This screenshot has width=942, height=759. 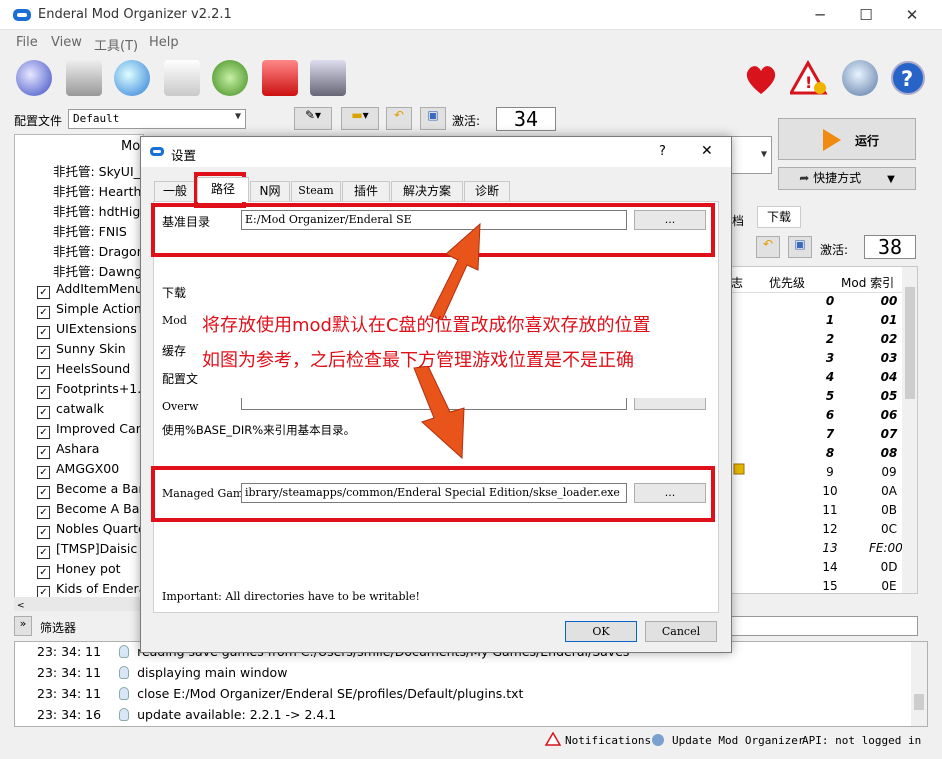 I want to click on shortcut-button: ➦ 快捷方式 ▼, so click(x=847, y=178).